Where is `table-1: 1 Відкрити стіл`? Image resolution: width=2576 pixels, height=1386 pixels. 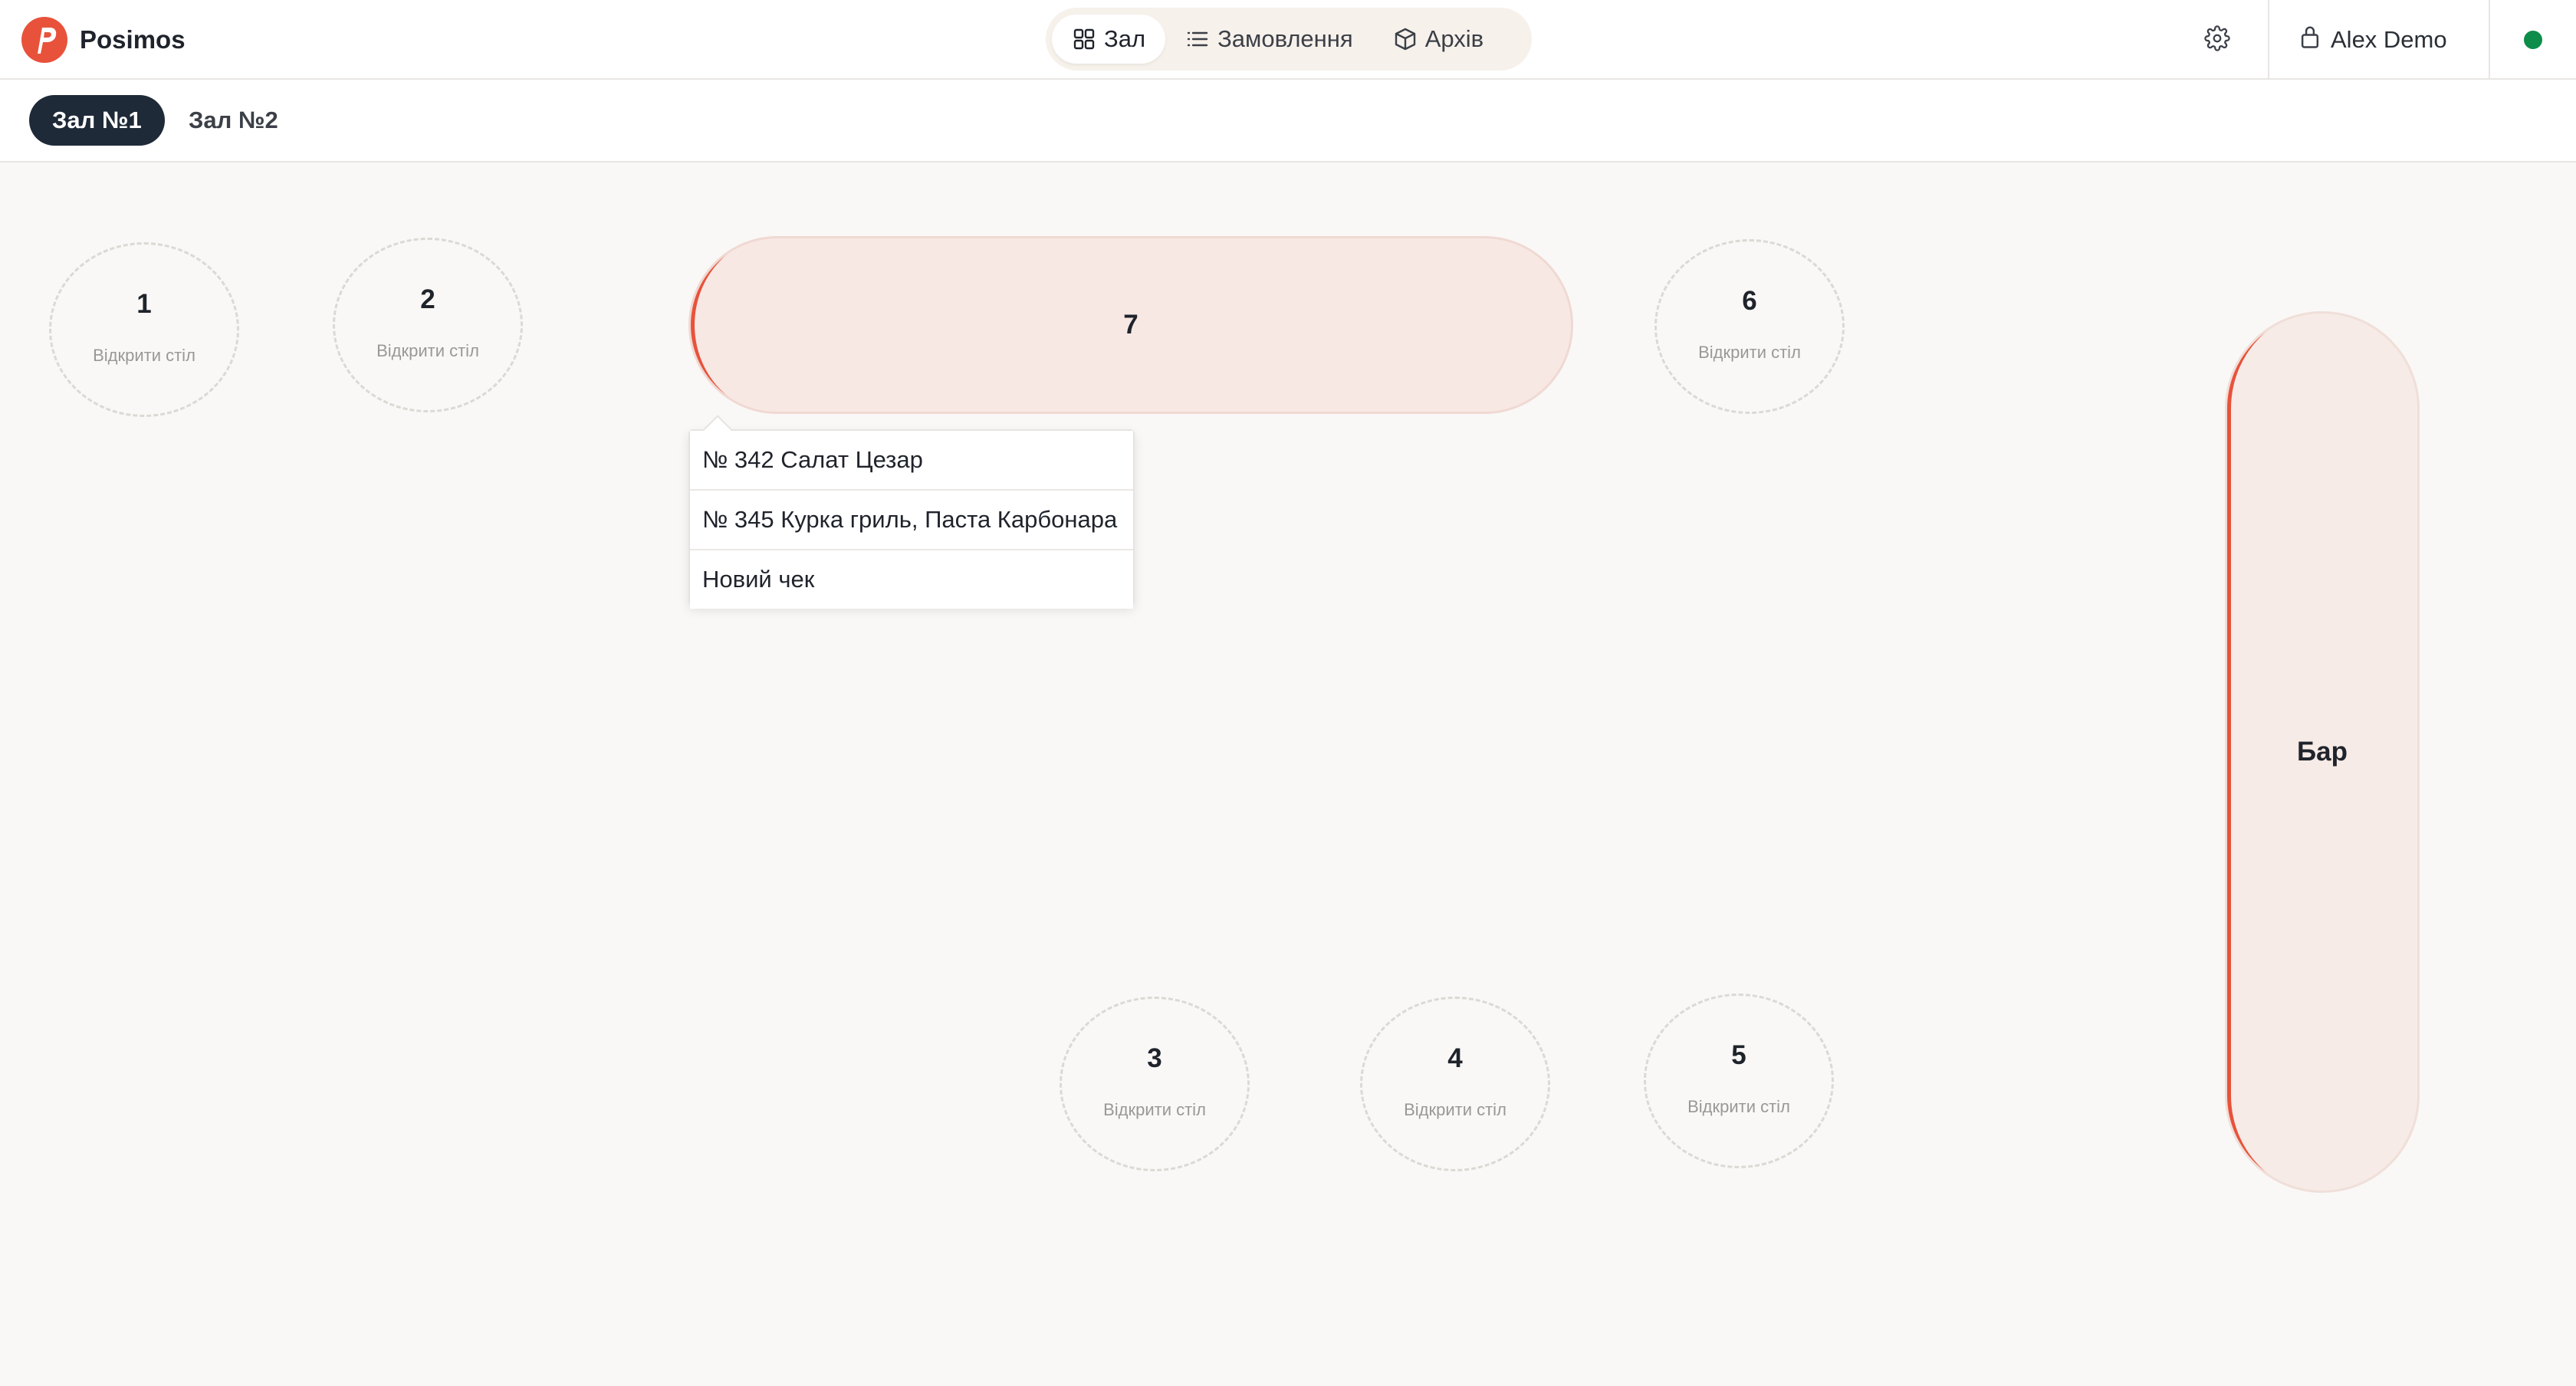
table-1: 1 Відкрити стіл is located at coordinates (144, 329).